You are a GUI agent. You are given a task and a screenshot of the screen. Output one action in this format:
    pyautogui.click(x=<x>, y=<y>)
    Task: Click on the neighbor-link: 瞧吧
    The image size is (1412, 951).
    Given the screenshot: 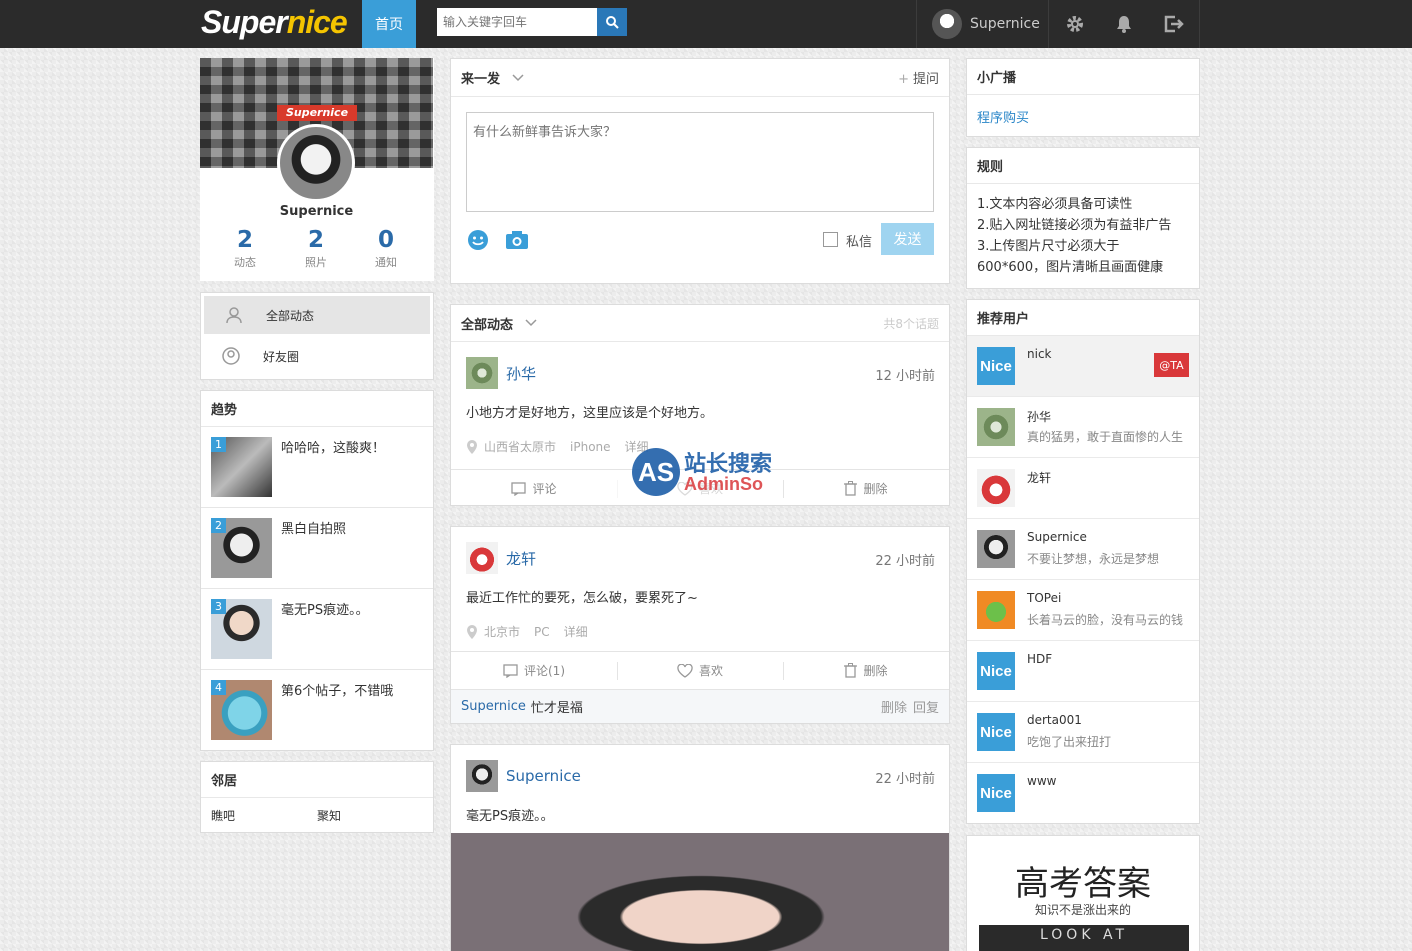 What is the action you would take?
    pyautogui.click(x=223, y=815)
    